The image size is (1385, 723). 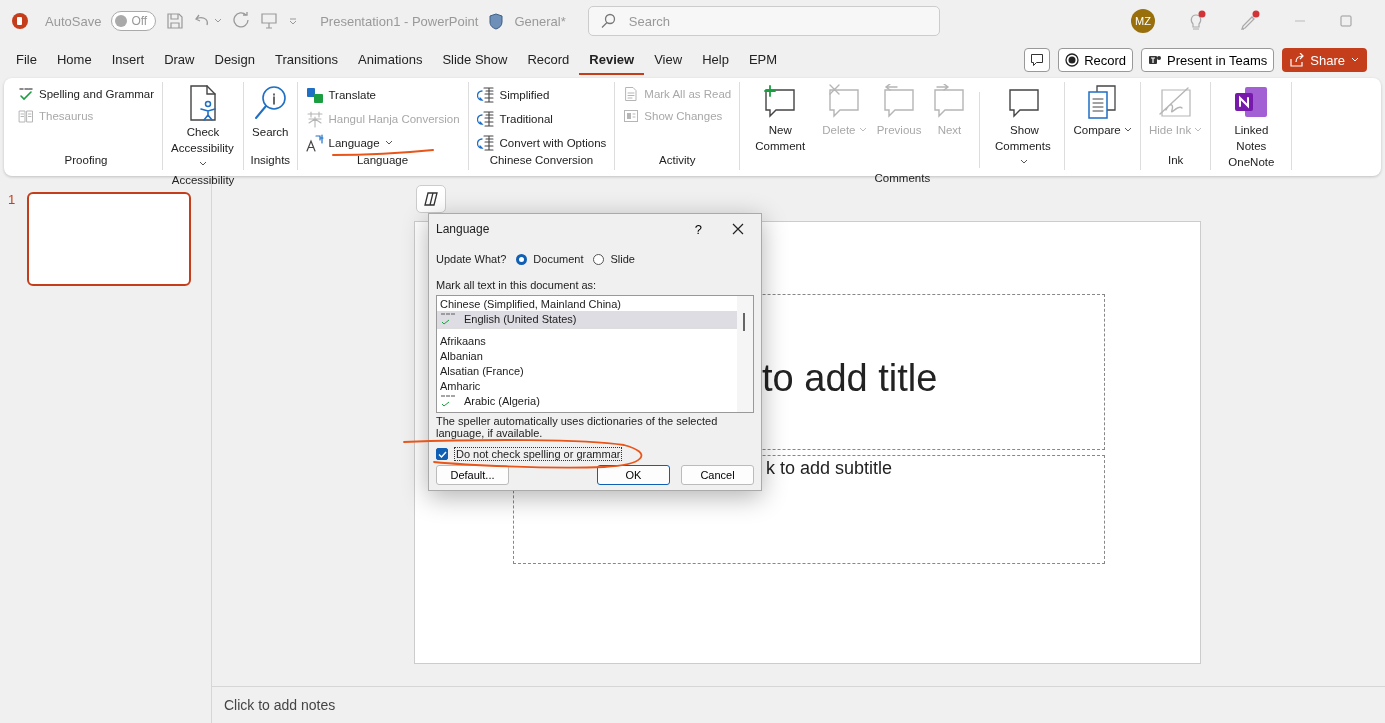 What do you see at coordinates (314, 95) in the screenshot?
I see `translate-icon` at bounding box center [314, 95].